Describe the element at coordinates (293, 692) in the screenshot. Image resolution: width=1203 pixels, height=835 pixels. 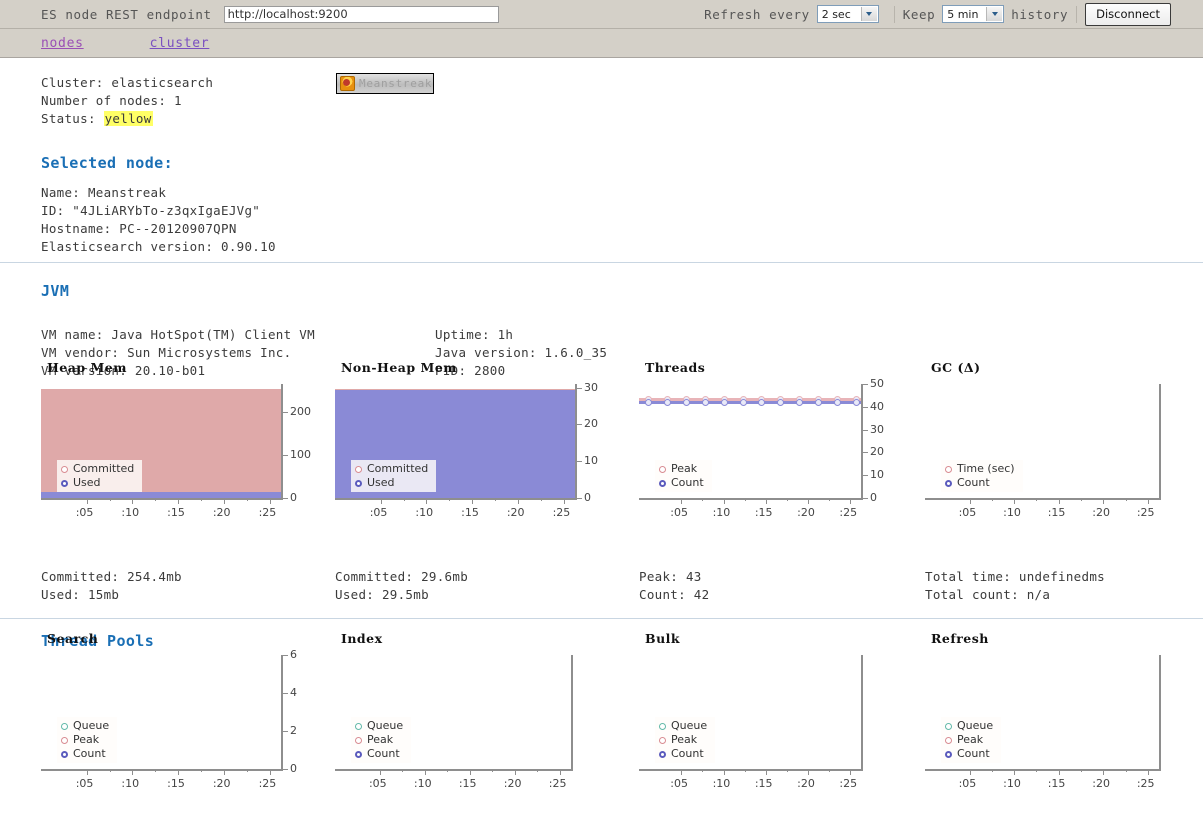
I see `y-tick-label: 4` at that location.